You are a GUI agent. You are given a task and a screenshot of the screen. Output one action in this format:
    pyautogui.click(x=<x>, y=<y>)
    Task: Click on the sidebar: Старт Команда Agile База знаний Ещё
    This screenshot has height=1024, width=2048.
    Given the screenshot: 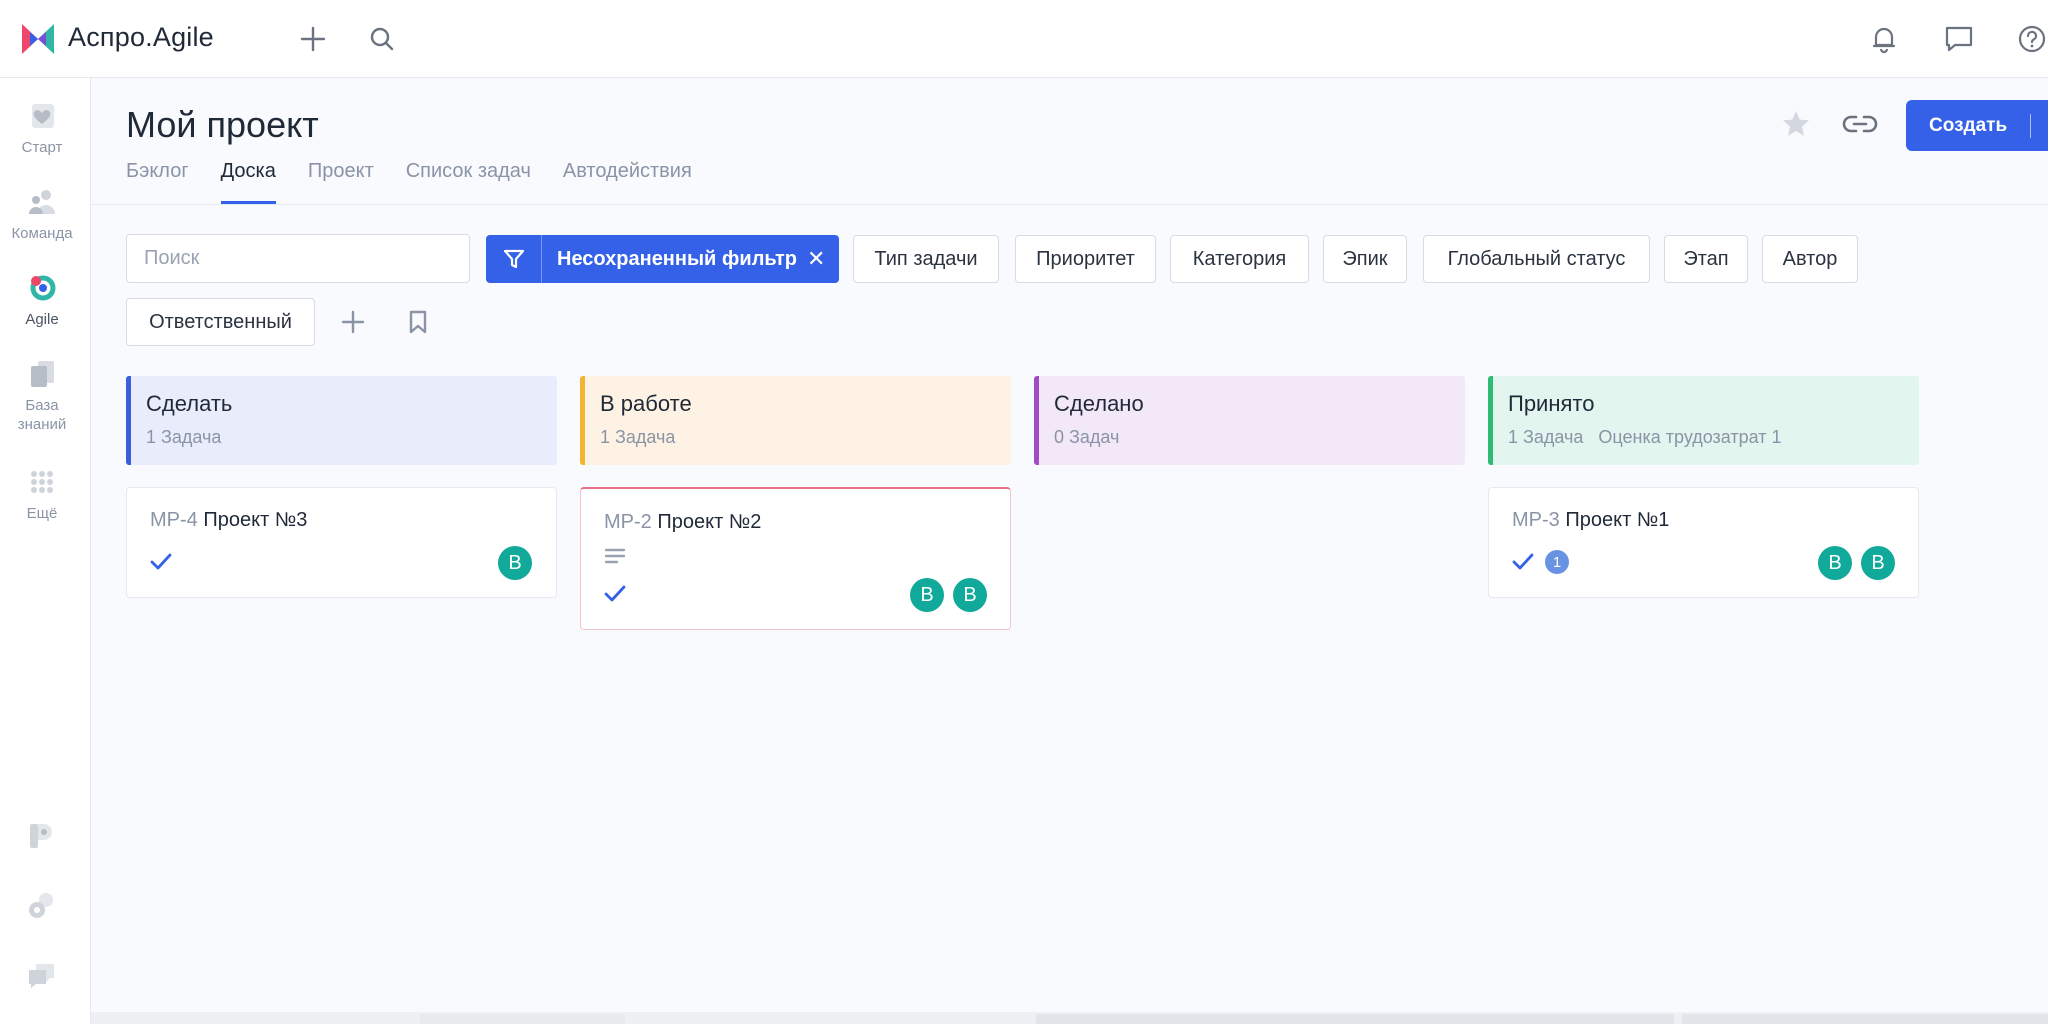 What is the action you would take?
    pyautogui.click(x=45, y=551)
    